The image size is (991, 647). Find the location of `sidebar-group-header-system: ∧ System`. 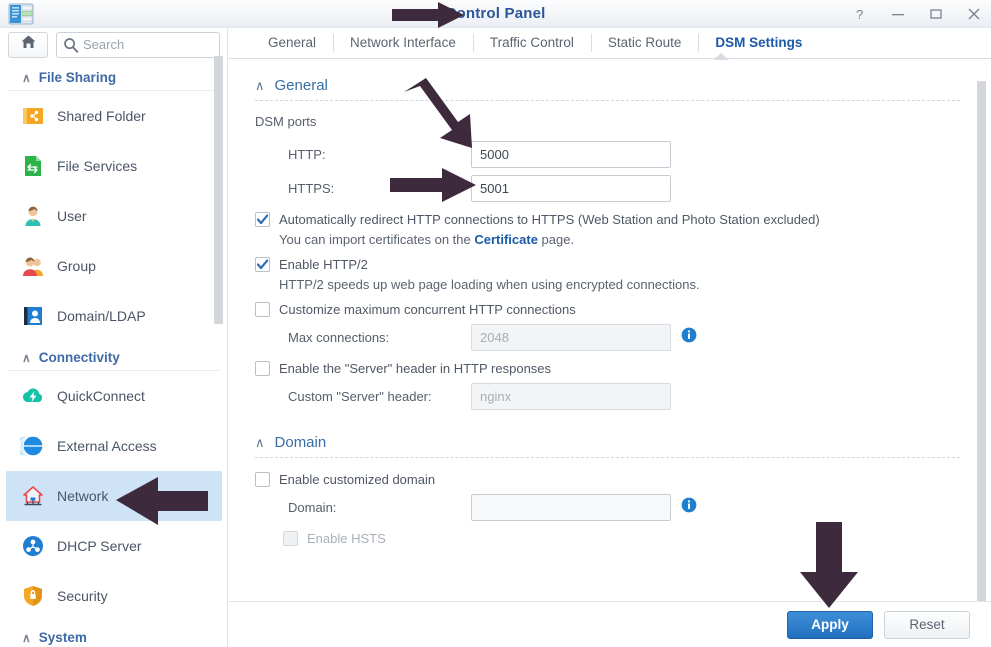

sidebar-group-header-system: ∧ System is located at coordinates (114, 637).